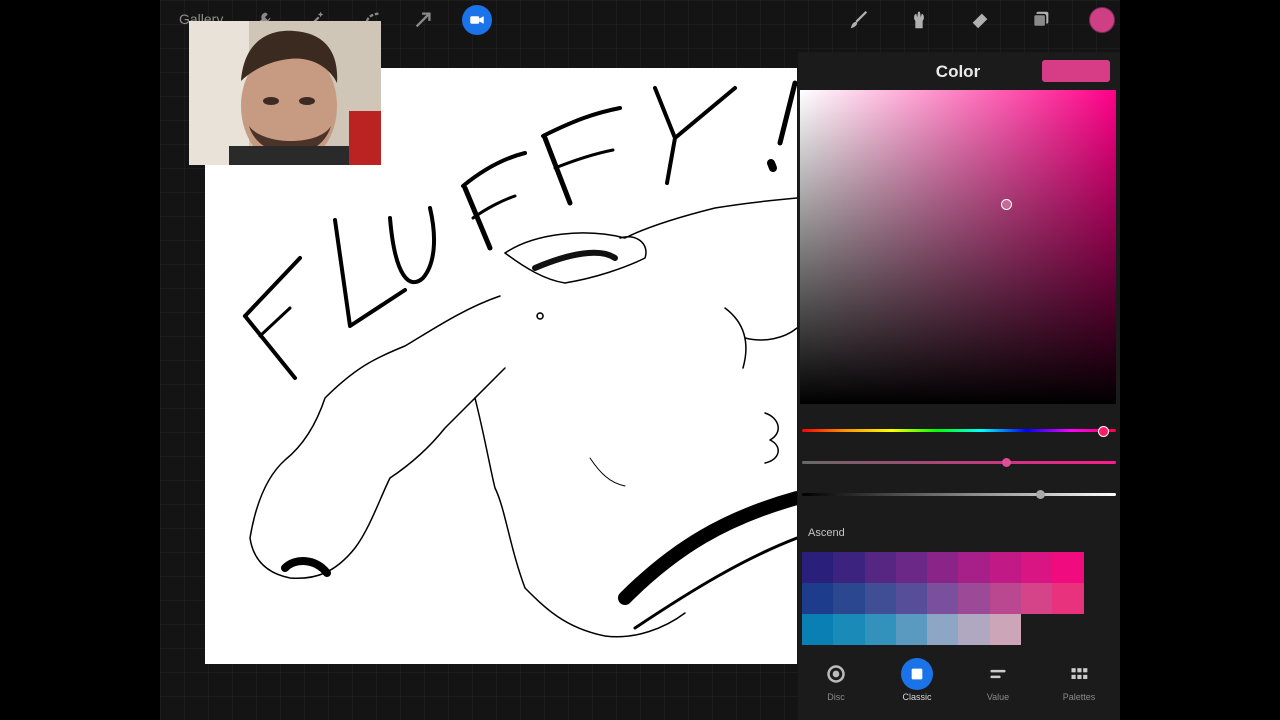  I want to click on mode-palettes-label: Palettes, so click(1079, 697).